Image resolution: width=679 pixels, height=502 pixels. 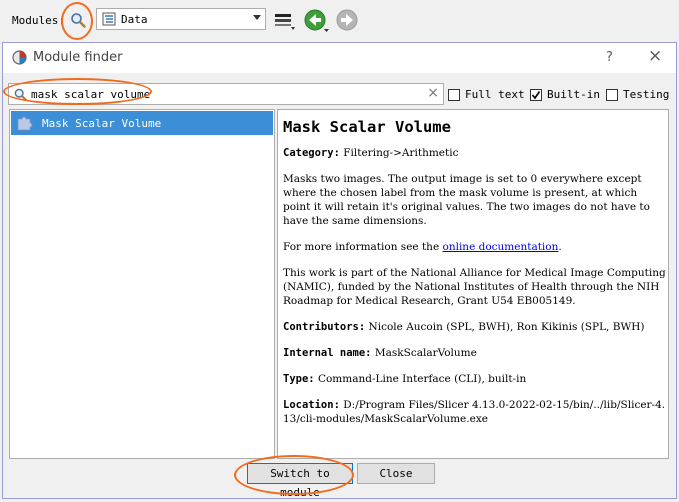 I want to click on contributors-label: Contributors:, so click(x=324, y=327).